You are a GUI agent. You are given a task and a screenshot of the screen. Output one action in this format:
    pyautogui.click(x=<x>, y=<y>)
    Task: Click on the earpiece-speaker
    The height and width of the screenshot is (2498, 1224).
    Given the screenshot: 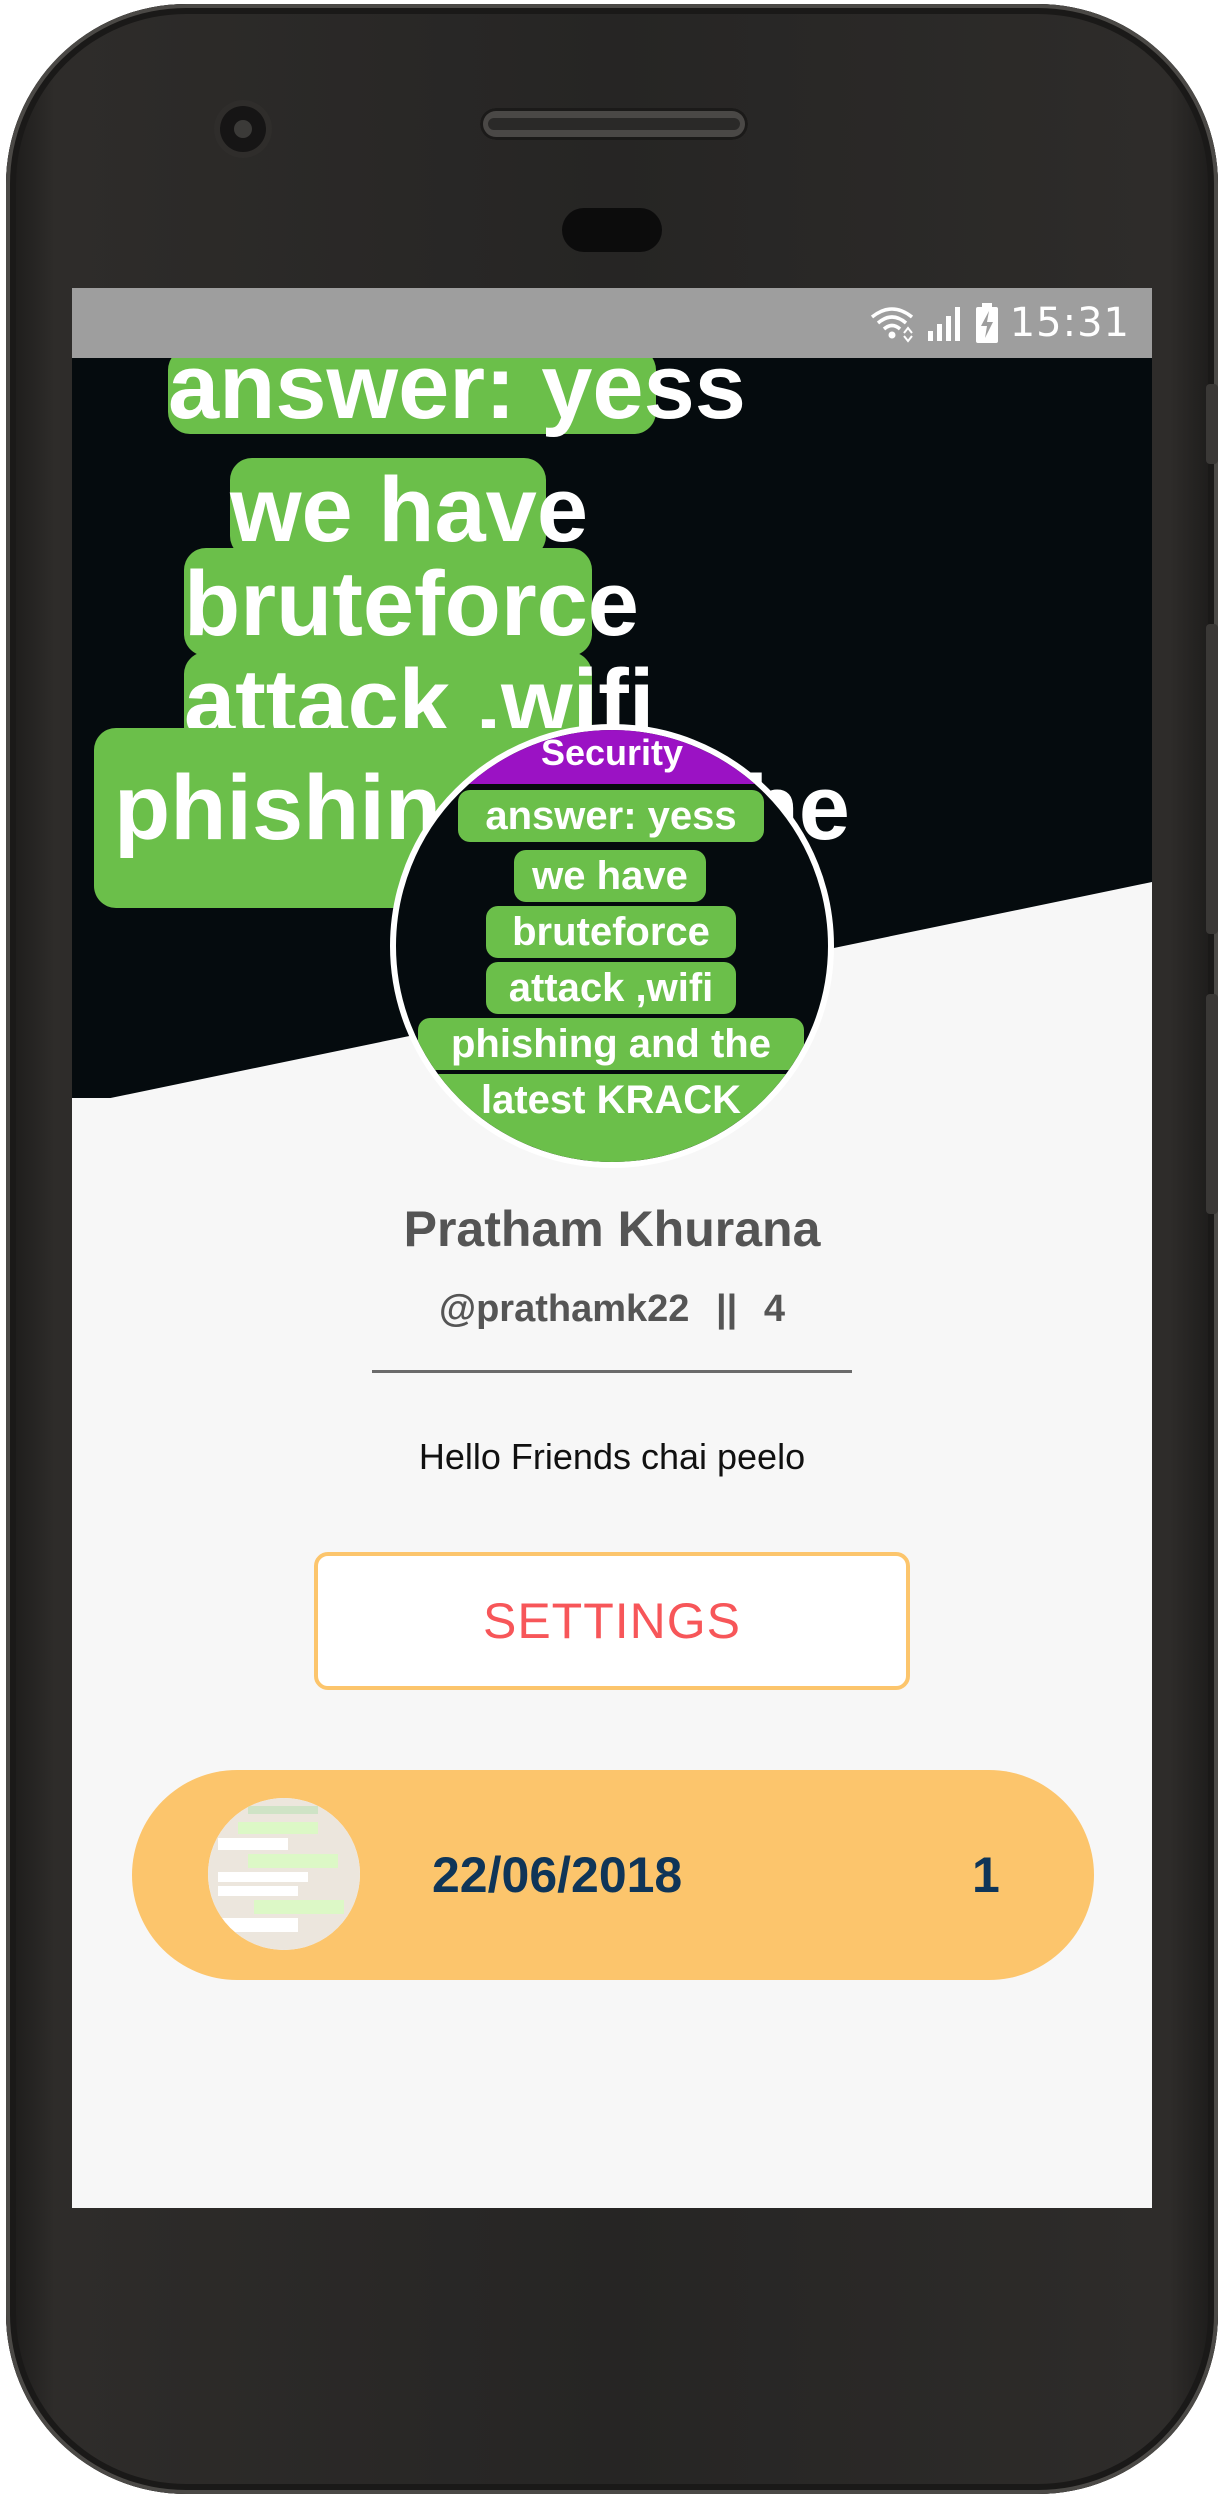 What is the action you would take?
    pyautogui.click(x=614, y=124)
    